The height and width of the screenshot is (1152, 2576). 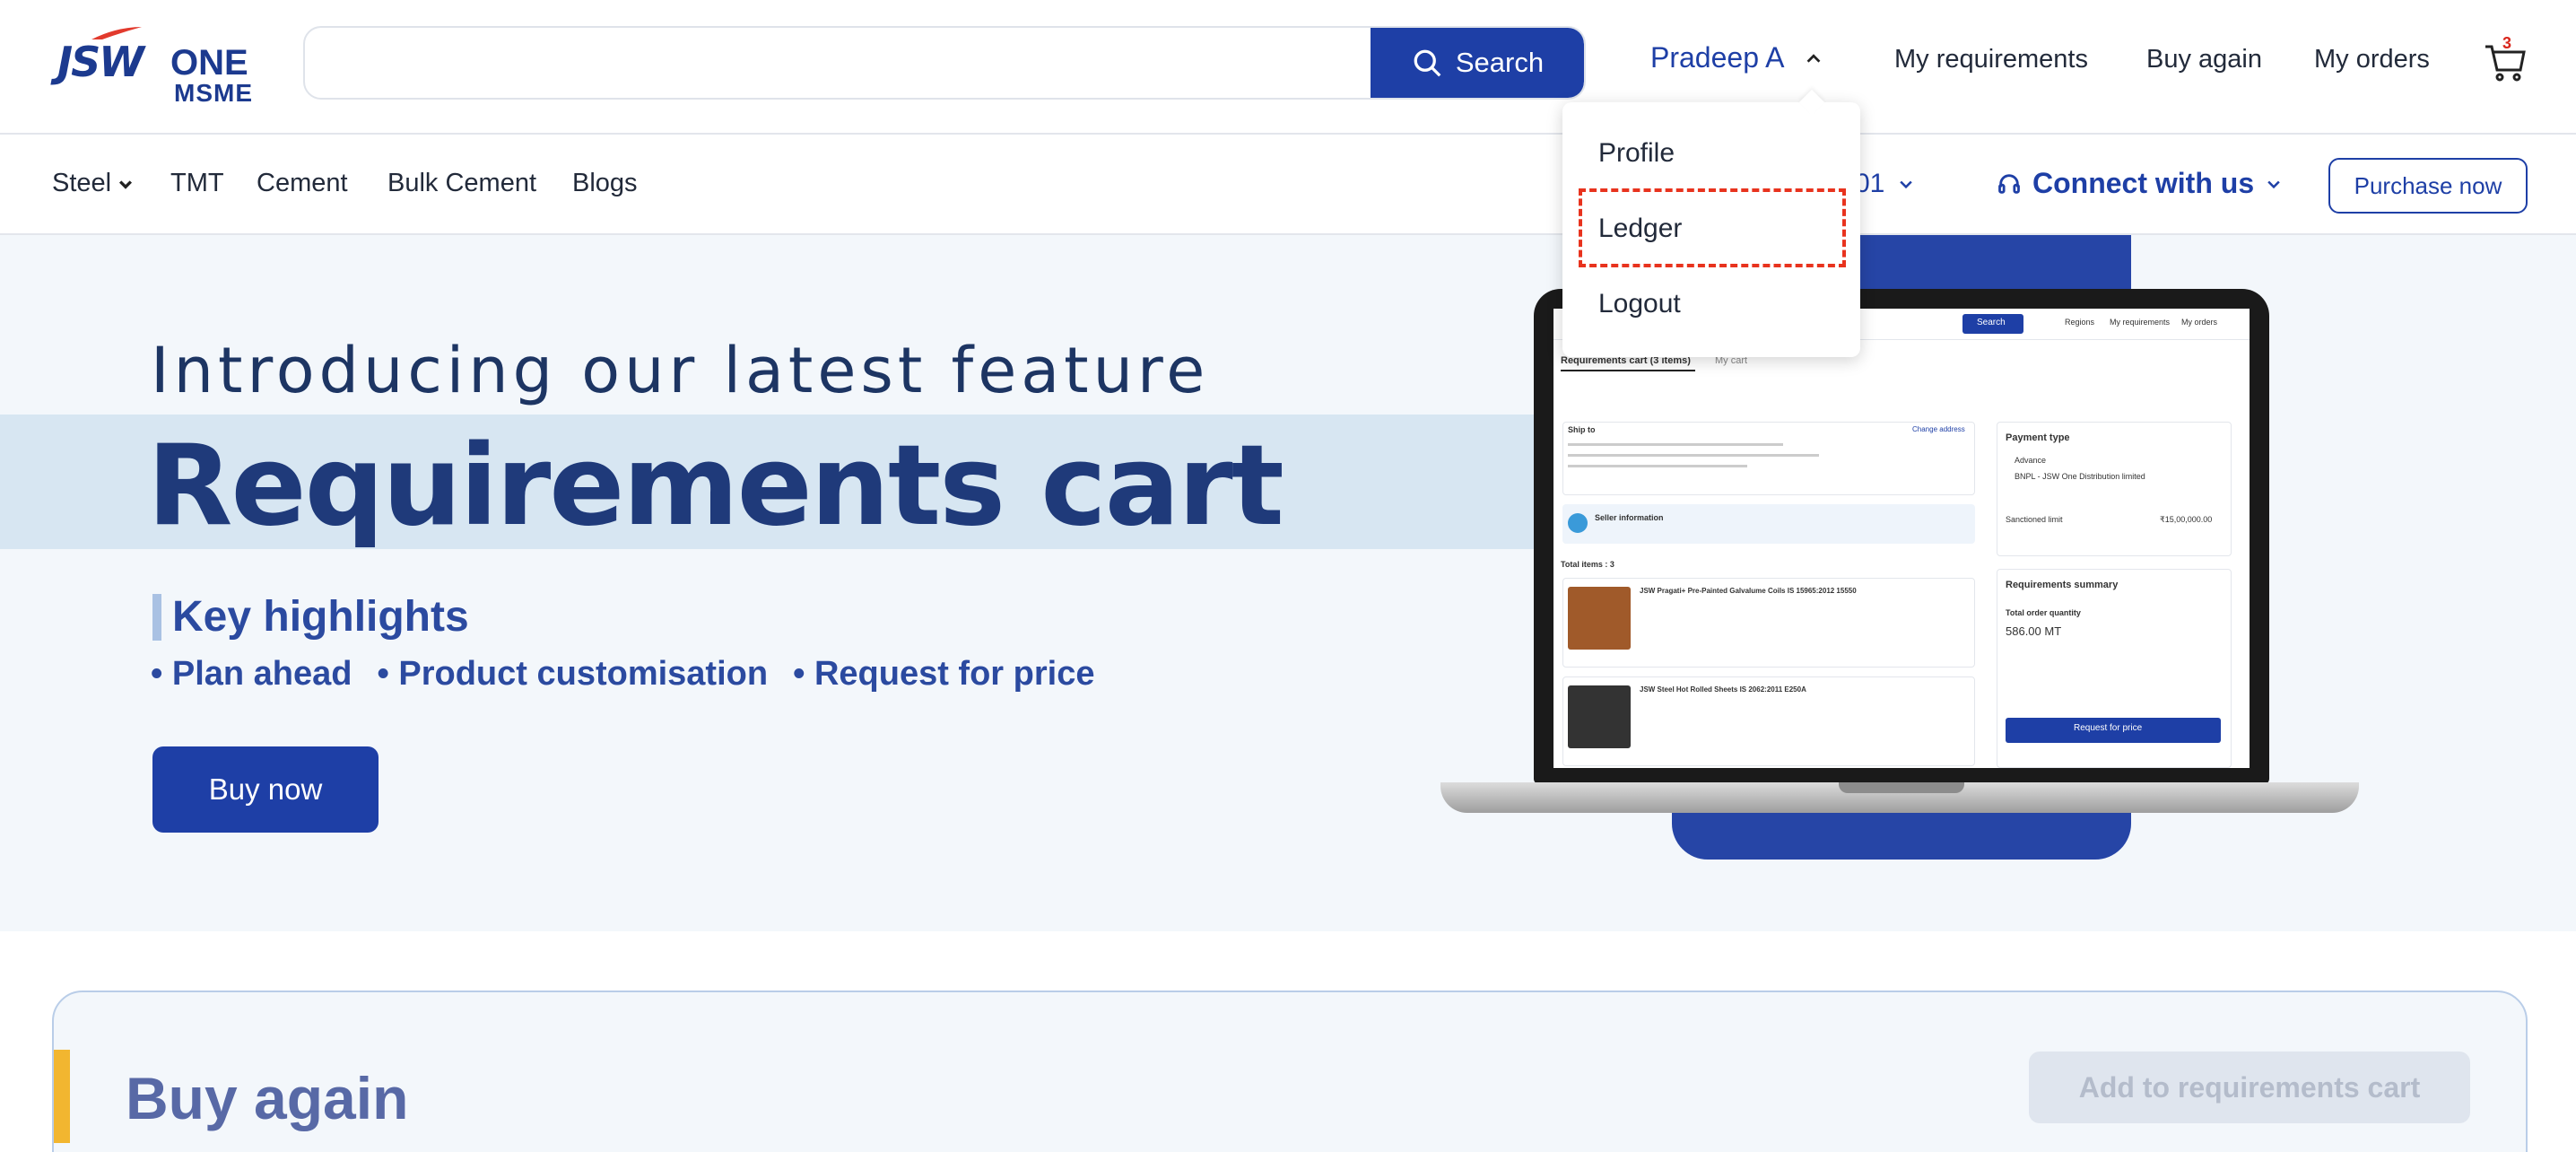 I want to click on mockup-payment-title: Payment type, so click(x=2038, y=437).